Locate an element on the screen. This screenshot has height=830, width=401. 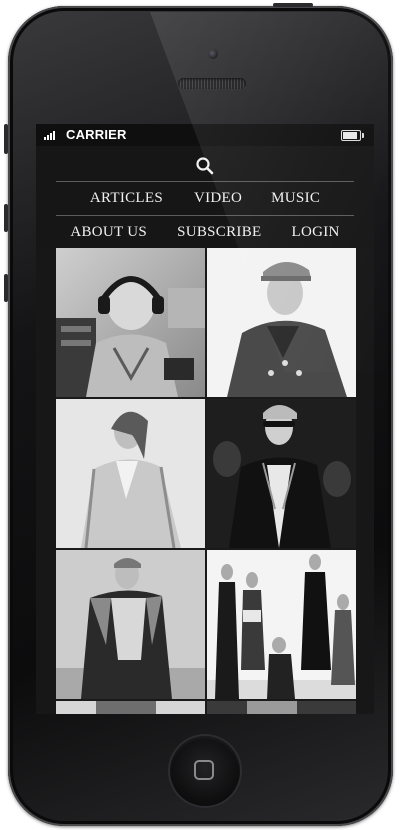
nav-row-secondary: ABOUT US SUBSCRIBE LOGIN is located at coordinates (205, 232).